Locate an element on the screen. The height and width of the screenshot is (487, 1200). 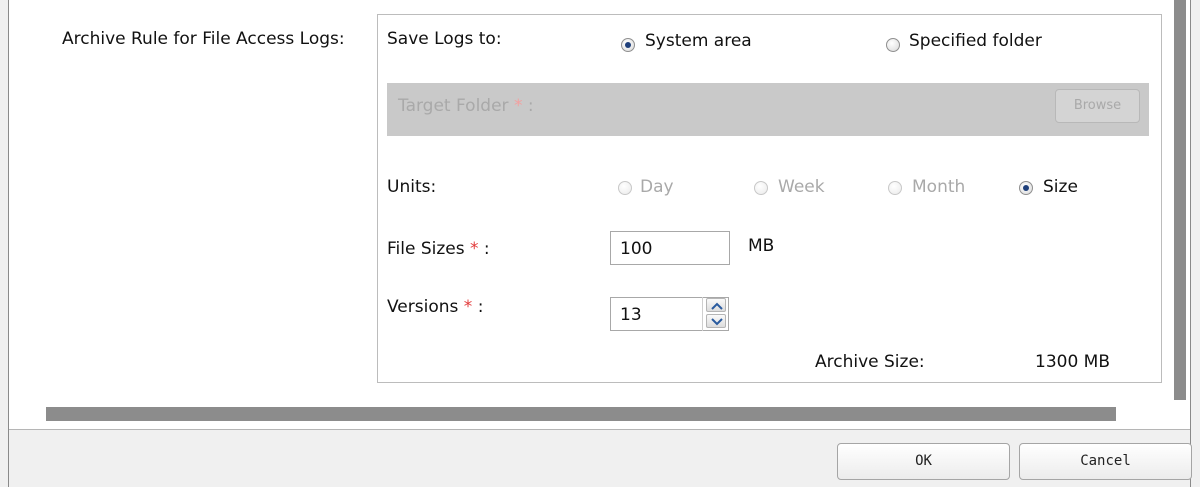
spinner-up-icon is located at coordinates (717, 306).